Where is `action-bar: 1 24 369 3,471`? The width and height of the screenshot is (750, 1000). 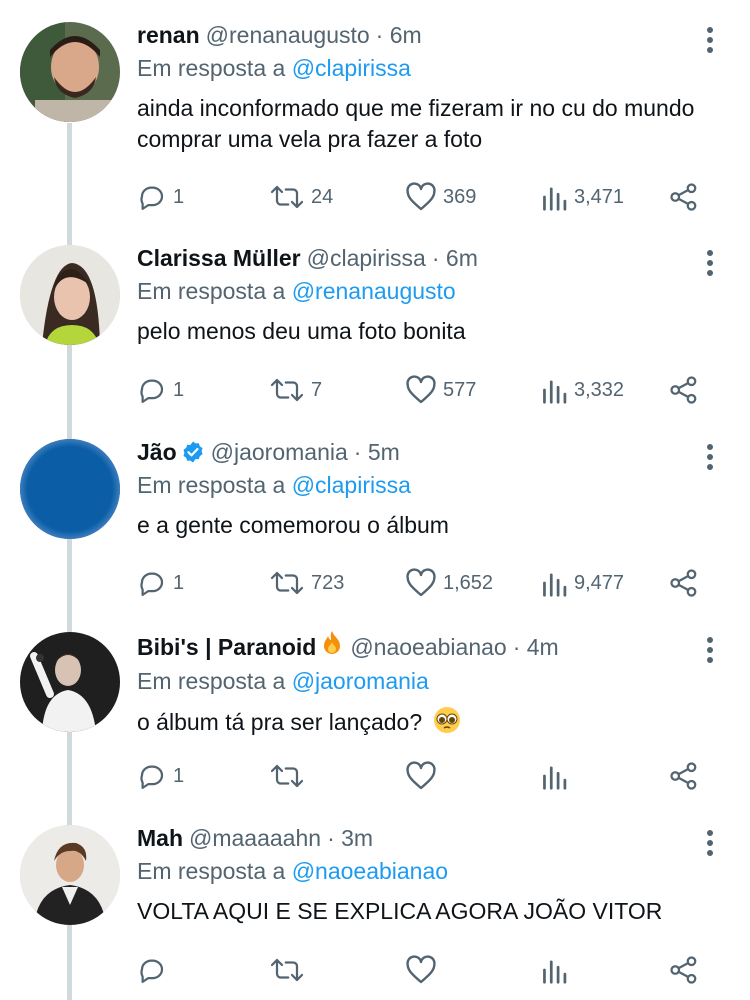 action-bar: 1 24 369 3,471 is located at coordinates (427, 197).